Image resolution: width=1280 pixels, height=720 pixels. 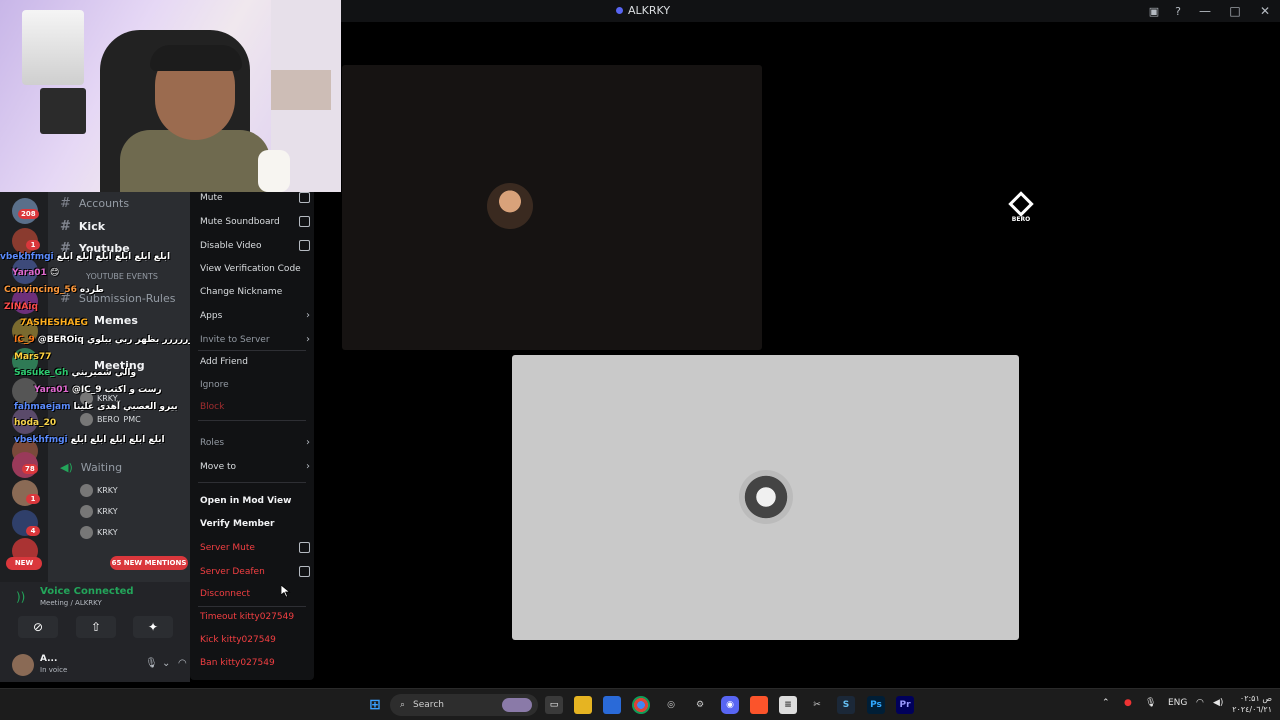 What do you see at coordinates (301, 90) in the screenshot?
I see `shelf-item` at bounding box center [301, 90].